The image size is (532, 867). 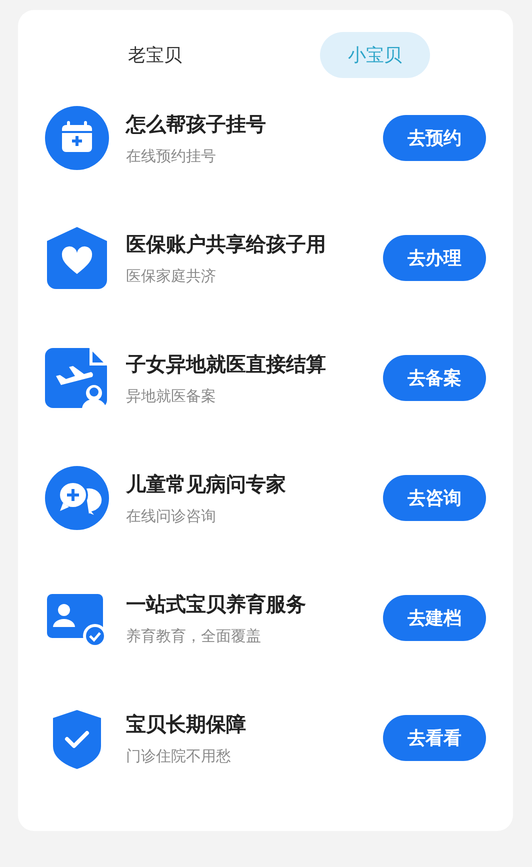 I want to click on service-title: 儿童常见病问专家, so click(x=206, y=484).